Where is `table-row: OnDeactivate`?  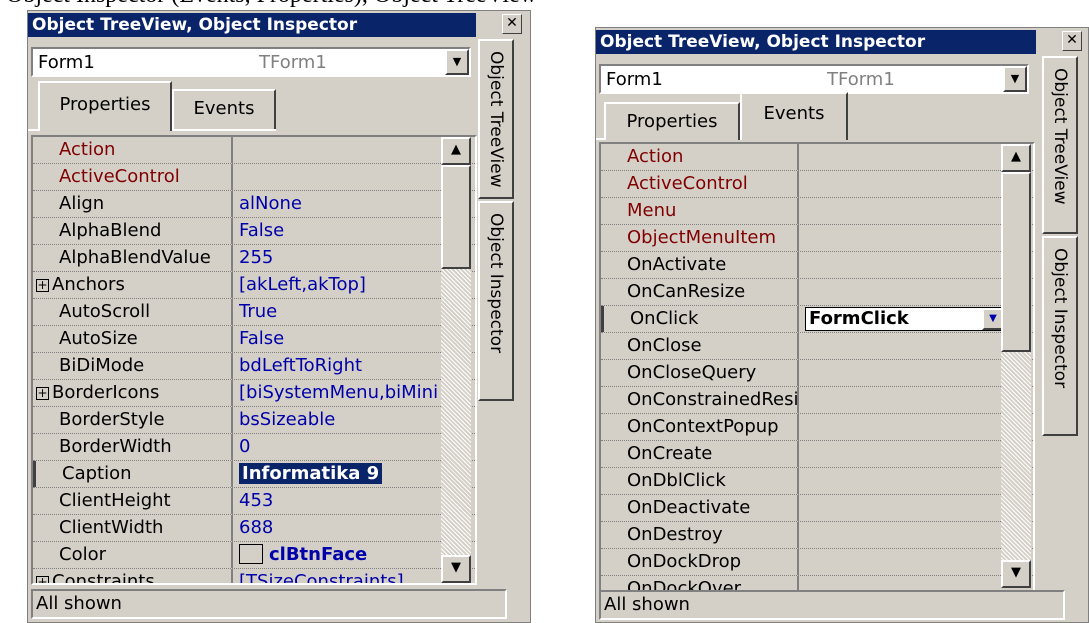 table-row: OnDeactivate is located at coordinates (817, 508).